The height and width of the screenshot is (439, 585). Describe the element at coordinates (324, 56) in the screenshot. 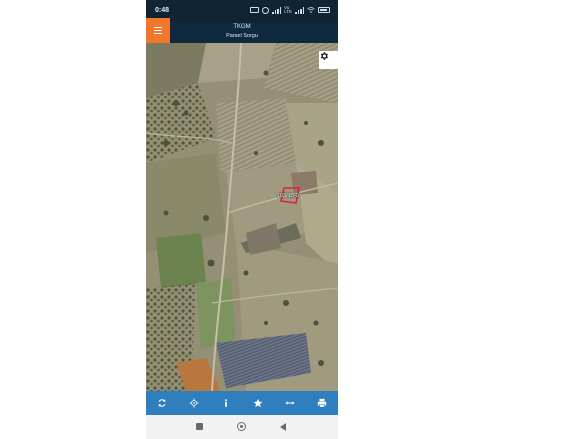

I see `gear-icon` at that location.